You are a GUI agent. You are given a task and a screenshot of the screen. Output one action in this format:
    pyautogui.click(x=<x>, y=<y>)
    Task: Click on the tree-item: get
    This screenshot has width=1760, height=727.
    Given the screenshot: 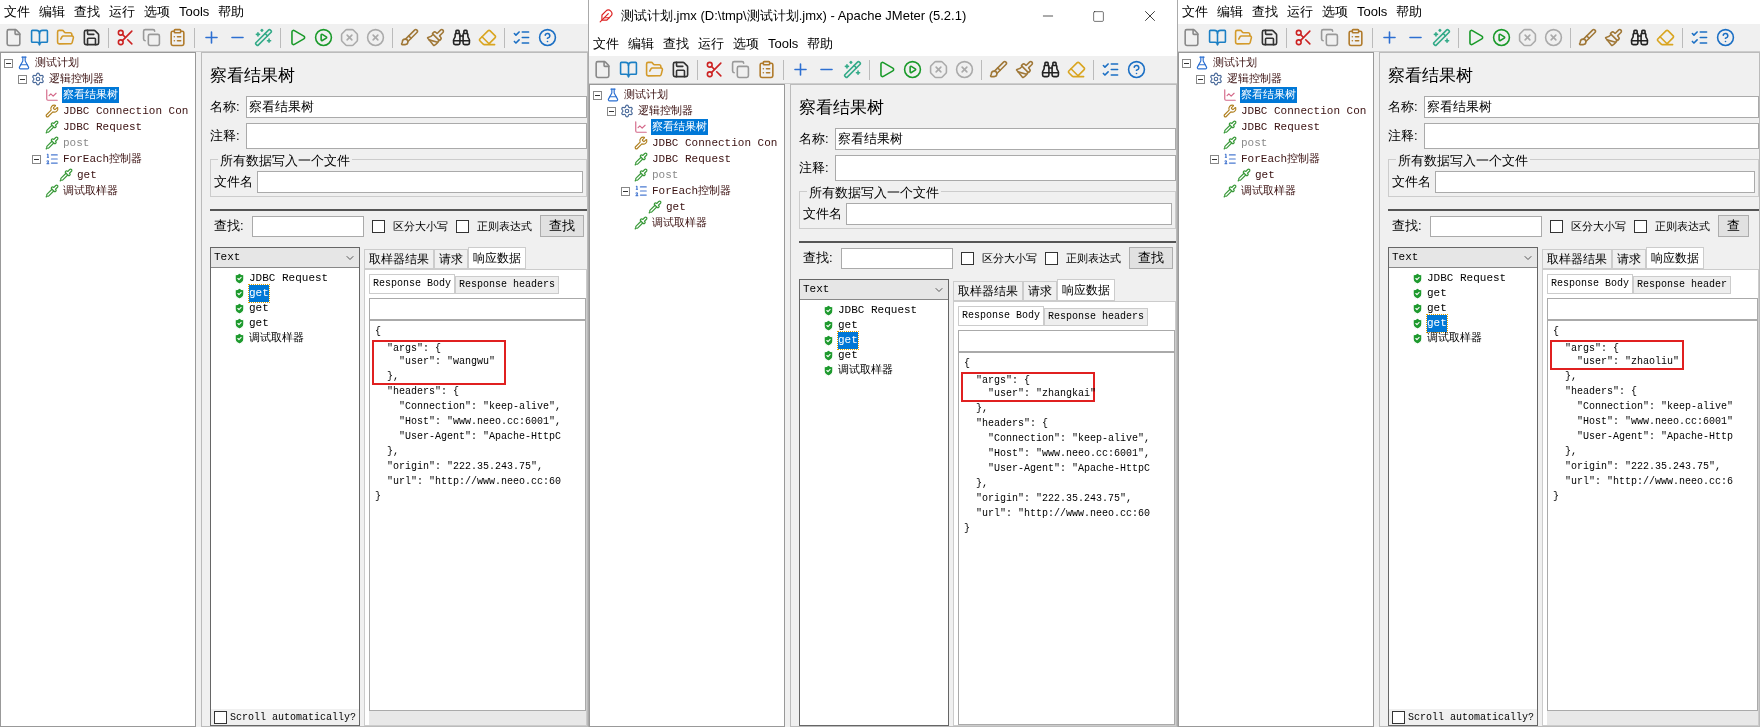 What is the action you would take?
    pyautogui.click(x=676, y=207)
    